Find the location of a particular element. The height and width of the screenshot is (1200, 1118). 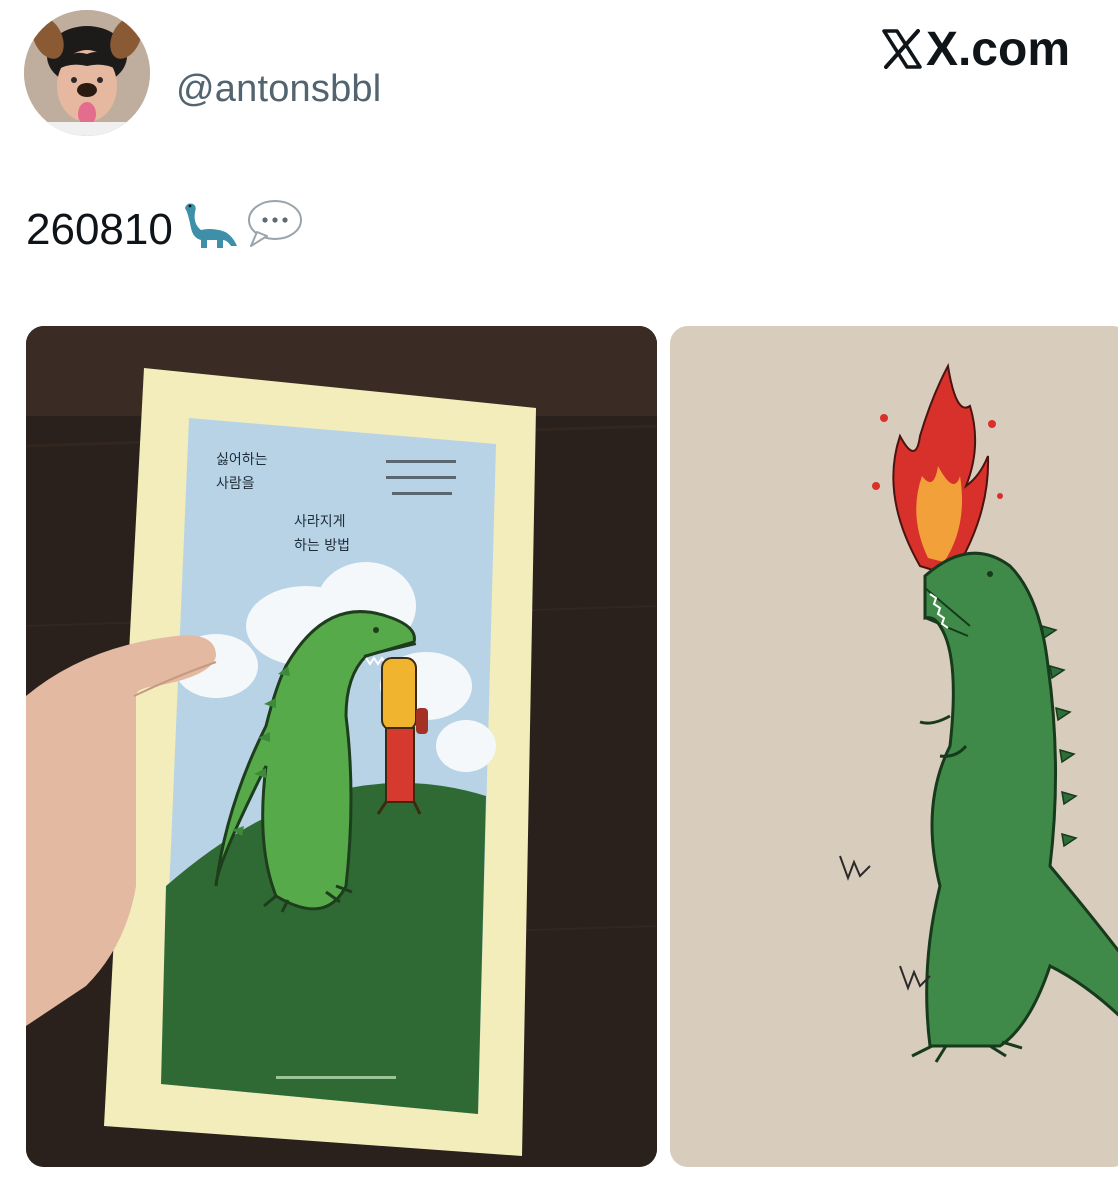

author-handle: @antonsbbl is located at coordinates (278, 89).